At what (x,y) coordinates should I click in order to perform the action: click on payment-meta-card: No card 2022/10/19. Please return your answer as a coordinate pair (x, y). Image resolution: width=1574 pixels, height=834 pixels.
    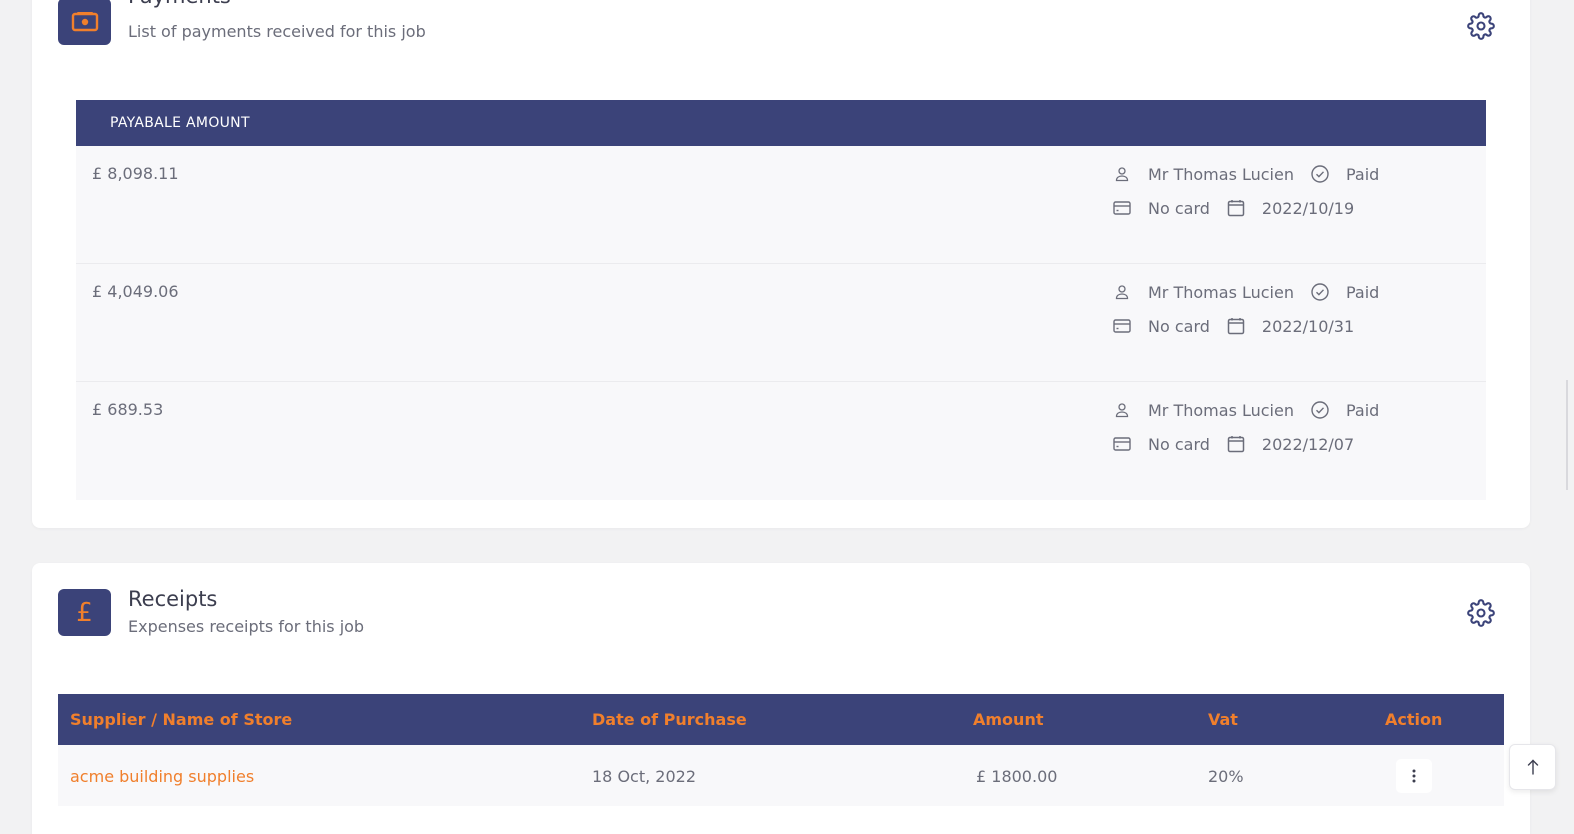
    Looking at the image, I should click on (1233, 208).